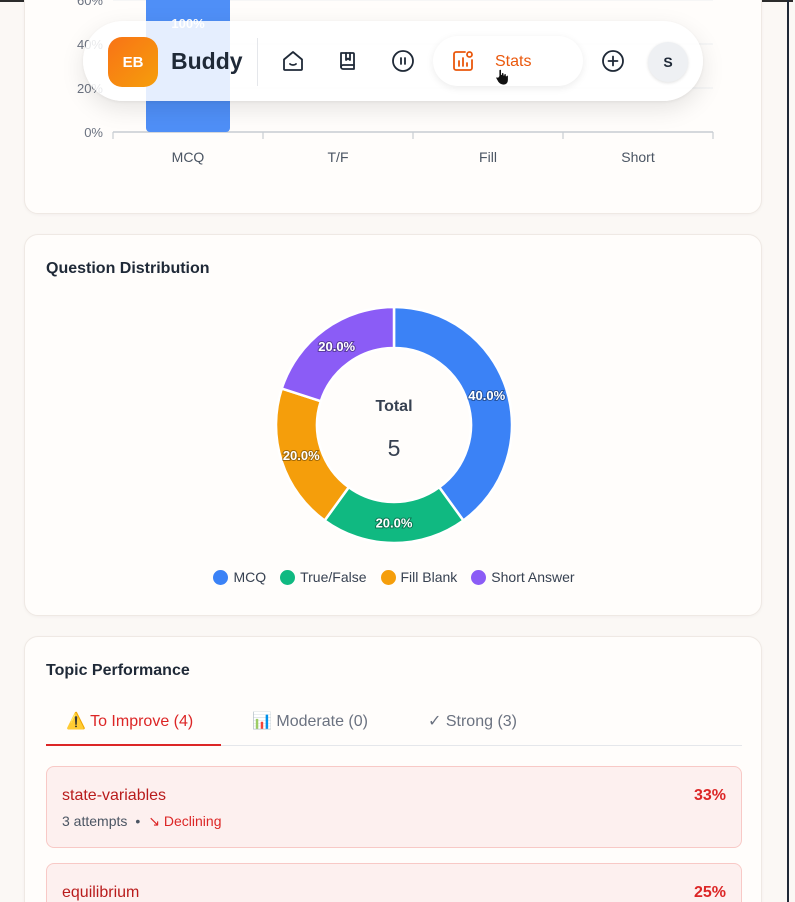  What do you see at coordinates (348, 61) in the screenshot?
I see `book-icon` at bounding box center [348, 61].